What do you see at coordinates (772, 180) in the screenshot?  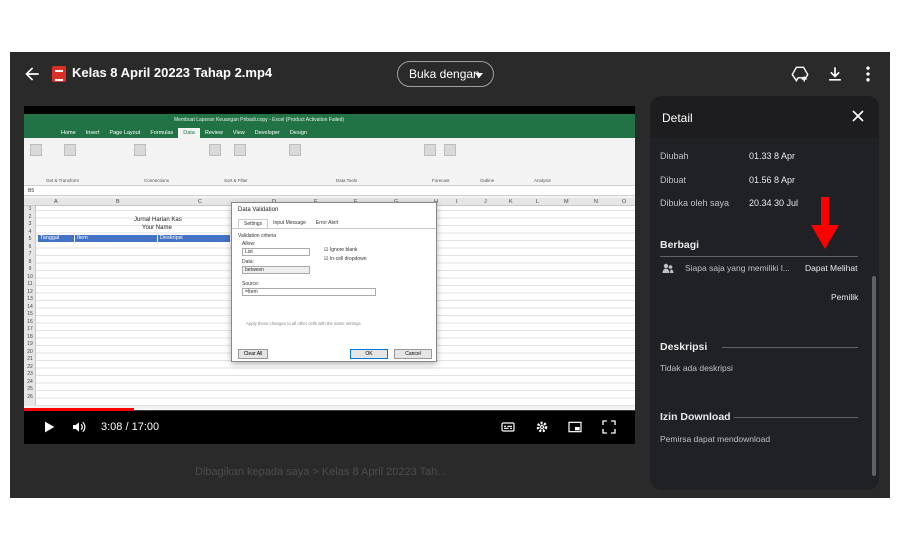 I see `created-value: 01.56 8 Apr` at bounding box center [772, 180].